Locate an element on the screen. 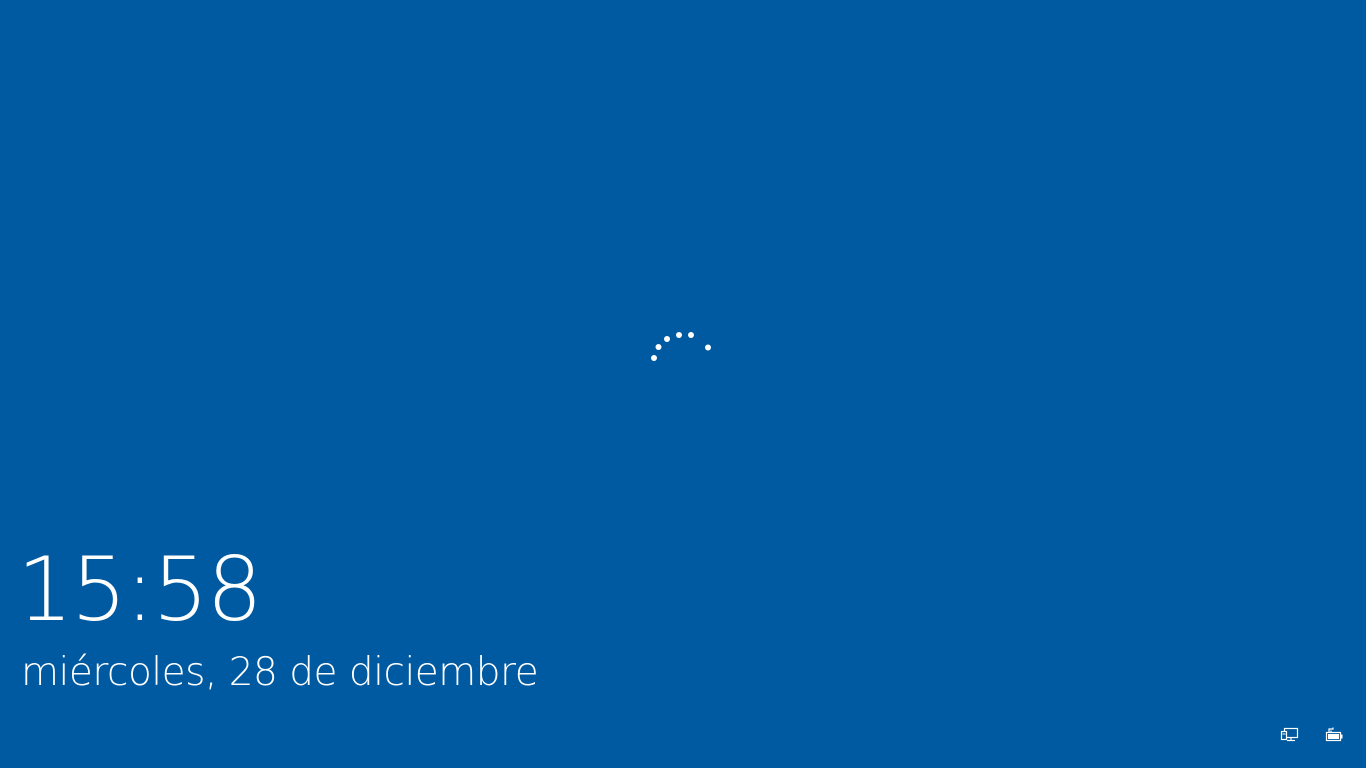 This screenshot has height=768, width=1366. lock-screen-time: 15:58 is located at coordinates (140, 589).